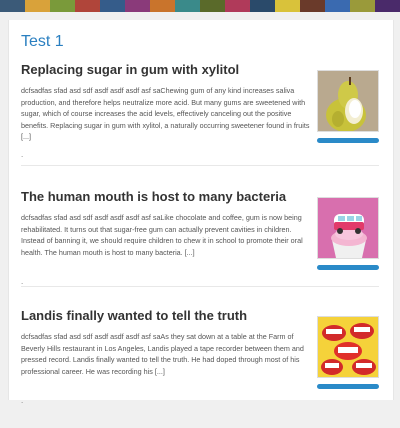 The height and width of the screenshot is (428, 400). I want to click on post-title-link: Landis finally wanted to tell the truth, so click(166, 316).